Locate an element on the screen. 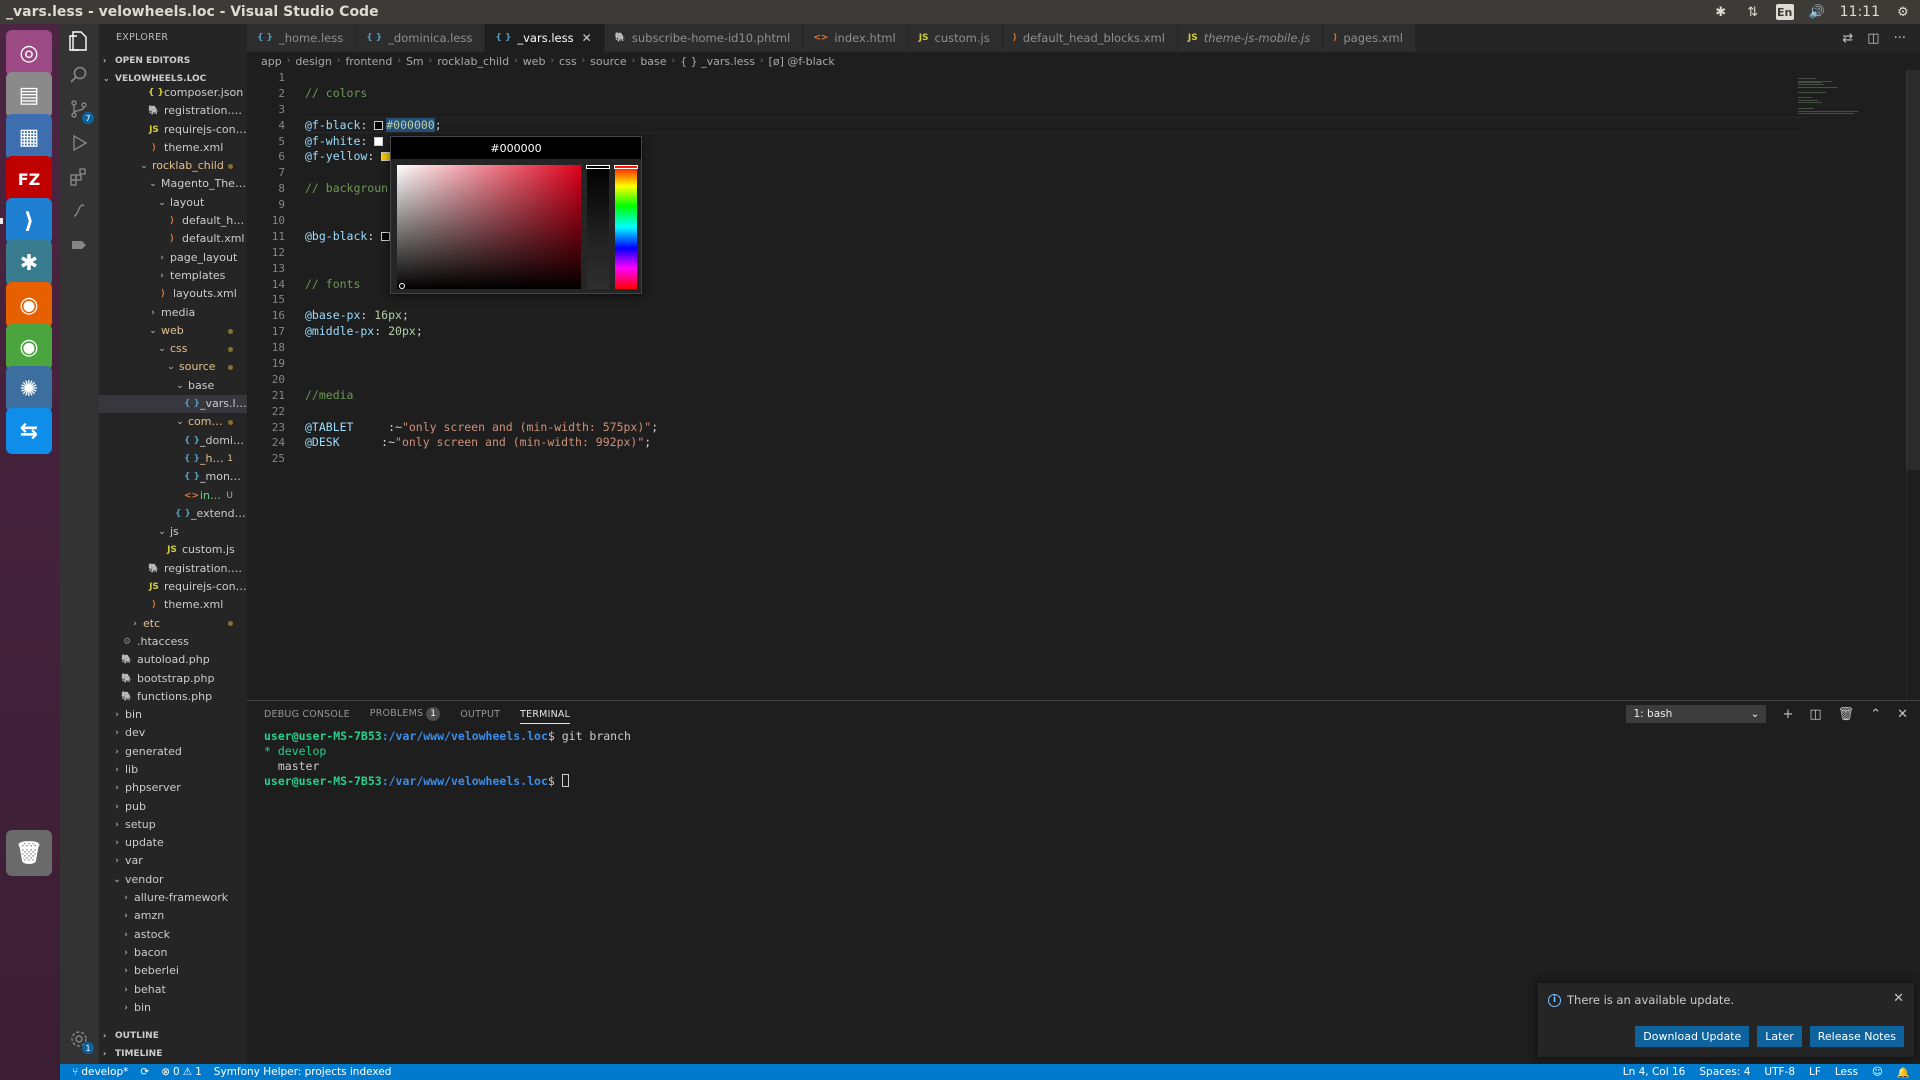 This screenshot has height=1080, width=1920. symfony-status: Symfony Helper: projects indexed is located at coordinates (303, 1072).